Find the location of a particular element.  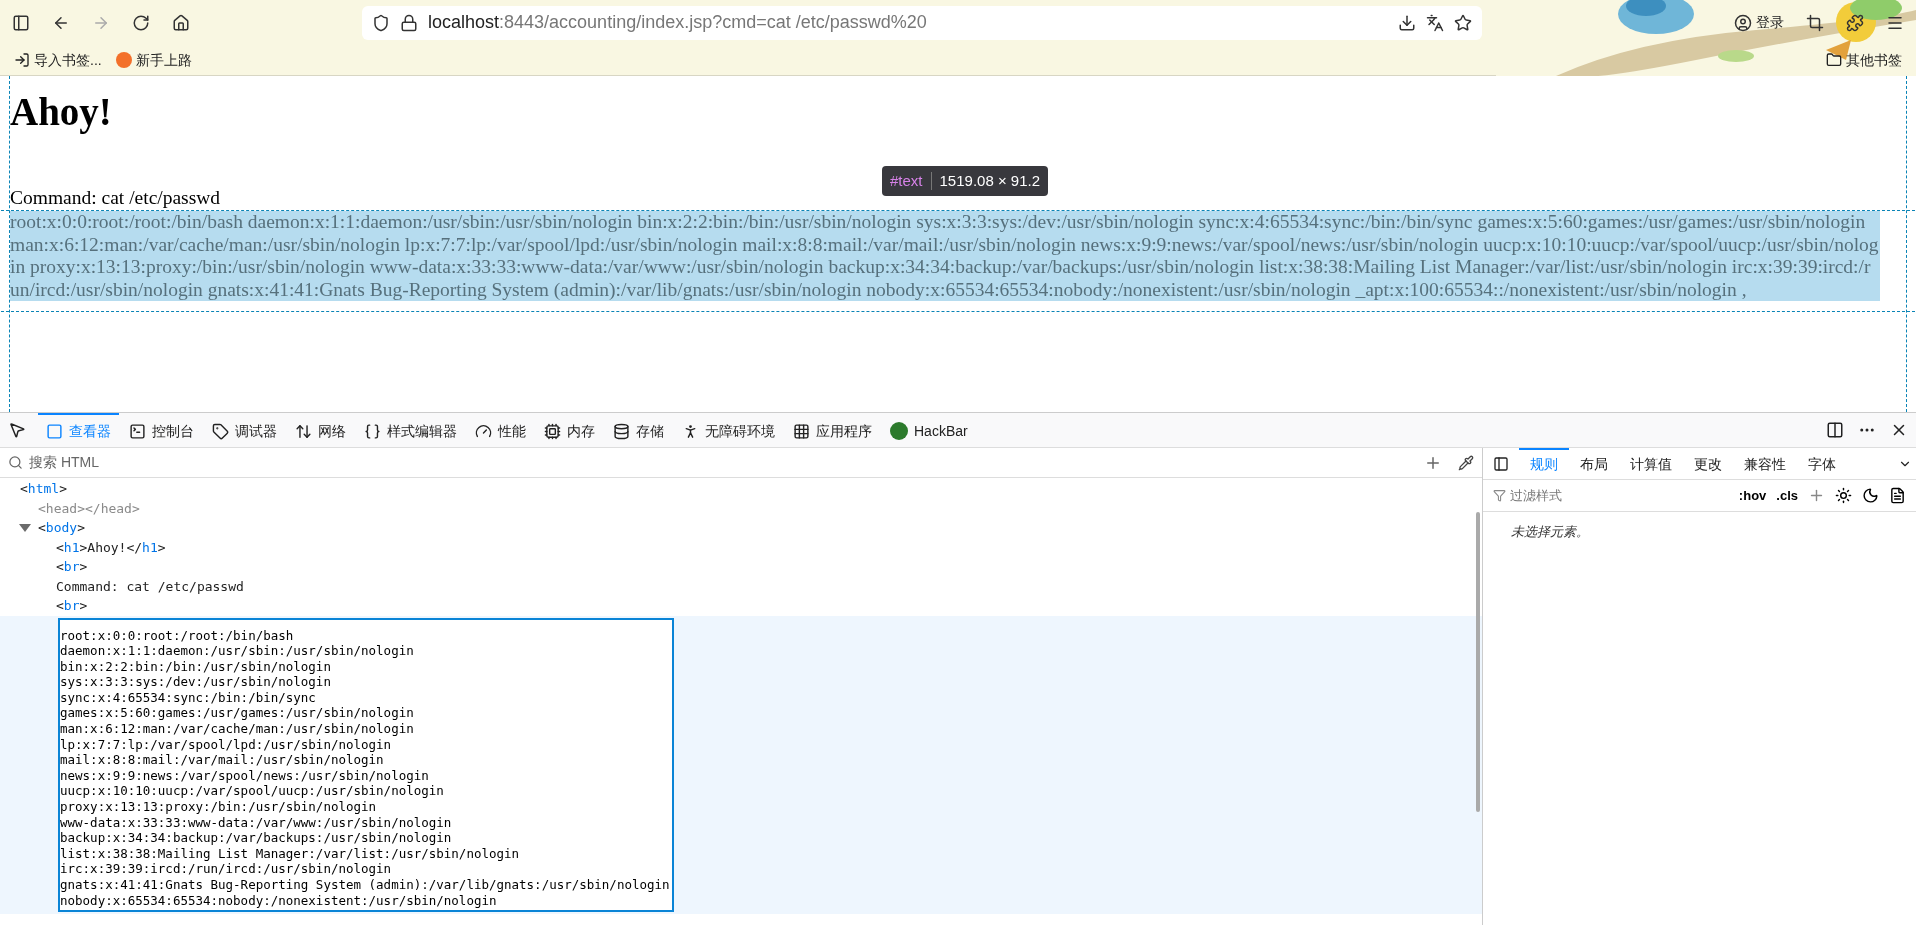

gauge-icon is located at coordinates (483, 431).